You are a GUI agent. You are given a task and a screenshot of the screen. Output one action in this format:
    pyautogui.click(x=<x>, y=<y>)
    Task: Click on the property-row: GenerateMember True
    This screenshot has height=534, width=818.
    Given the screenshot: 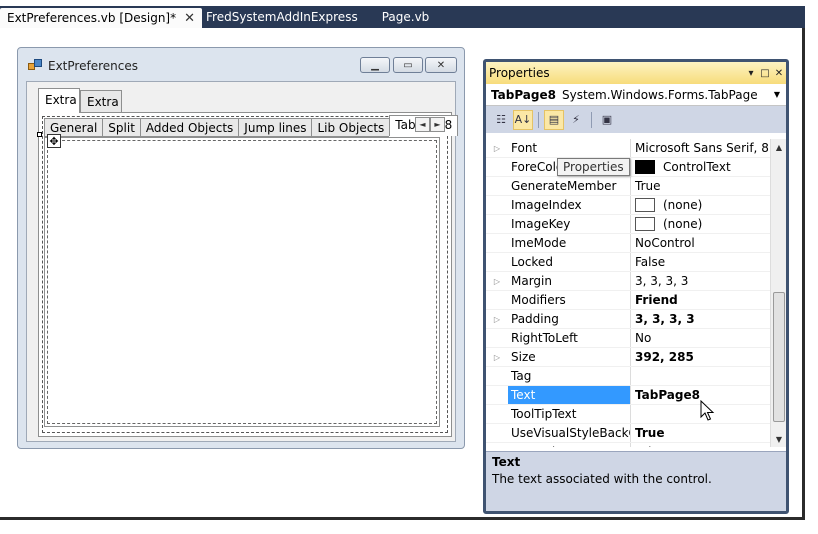 What is the action you would take?
    pyautogui.click(x=628, y=186)
    